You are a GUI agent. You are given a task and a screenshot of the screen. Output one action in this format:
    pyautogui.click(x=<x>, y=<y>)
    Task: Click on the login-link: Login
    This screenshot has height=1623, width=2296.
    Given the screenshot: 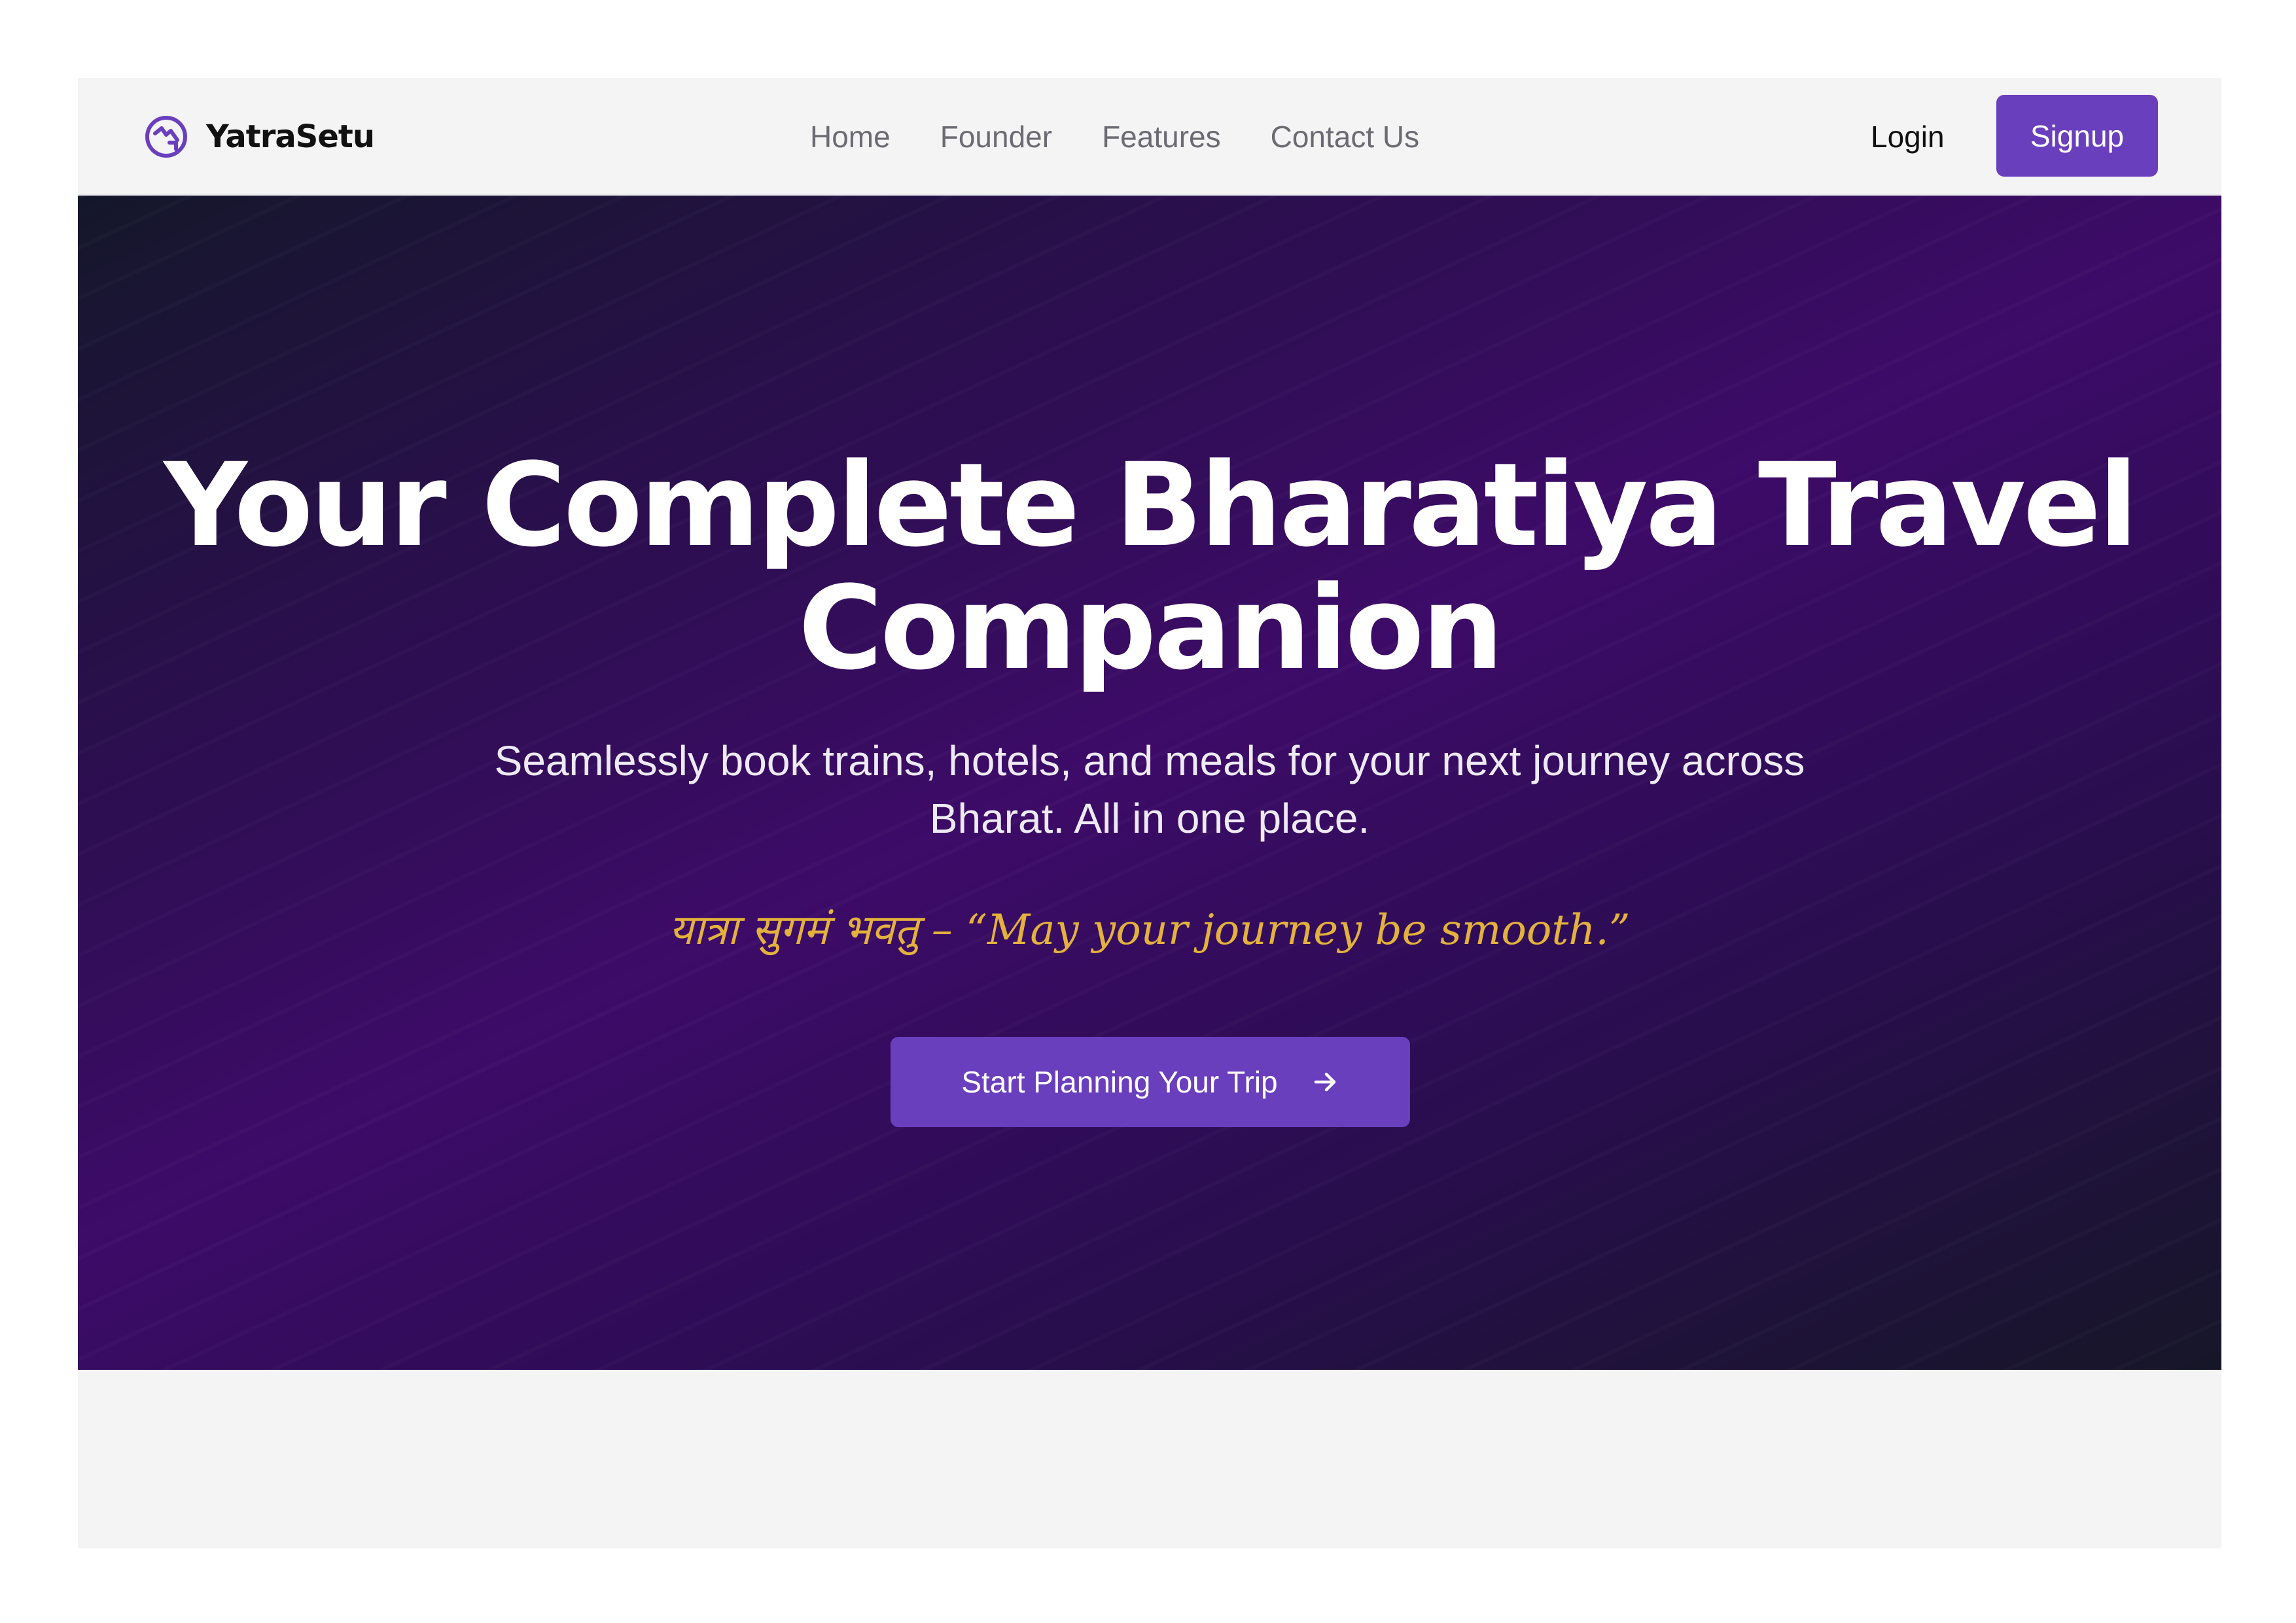 What is the action you would take?
    pyautogui.click(x=1908, y=136)
    